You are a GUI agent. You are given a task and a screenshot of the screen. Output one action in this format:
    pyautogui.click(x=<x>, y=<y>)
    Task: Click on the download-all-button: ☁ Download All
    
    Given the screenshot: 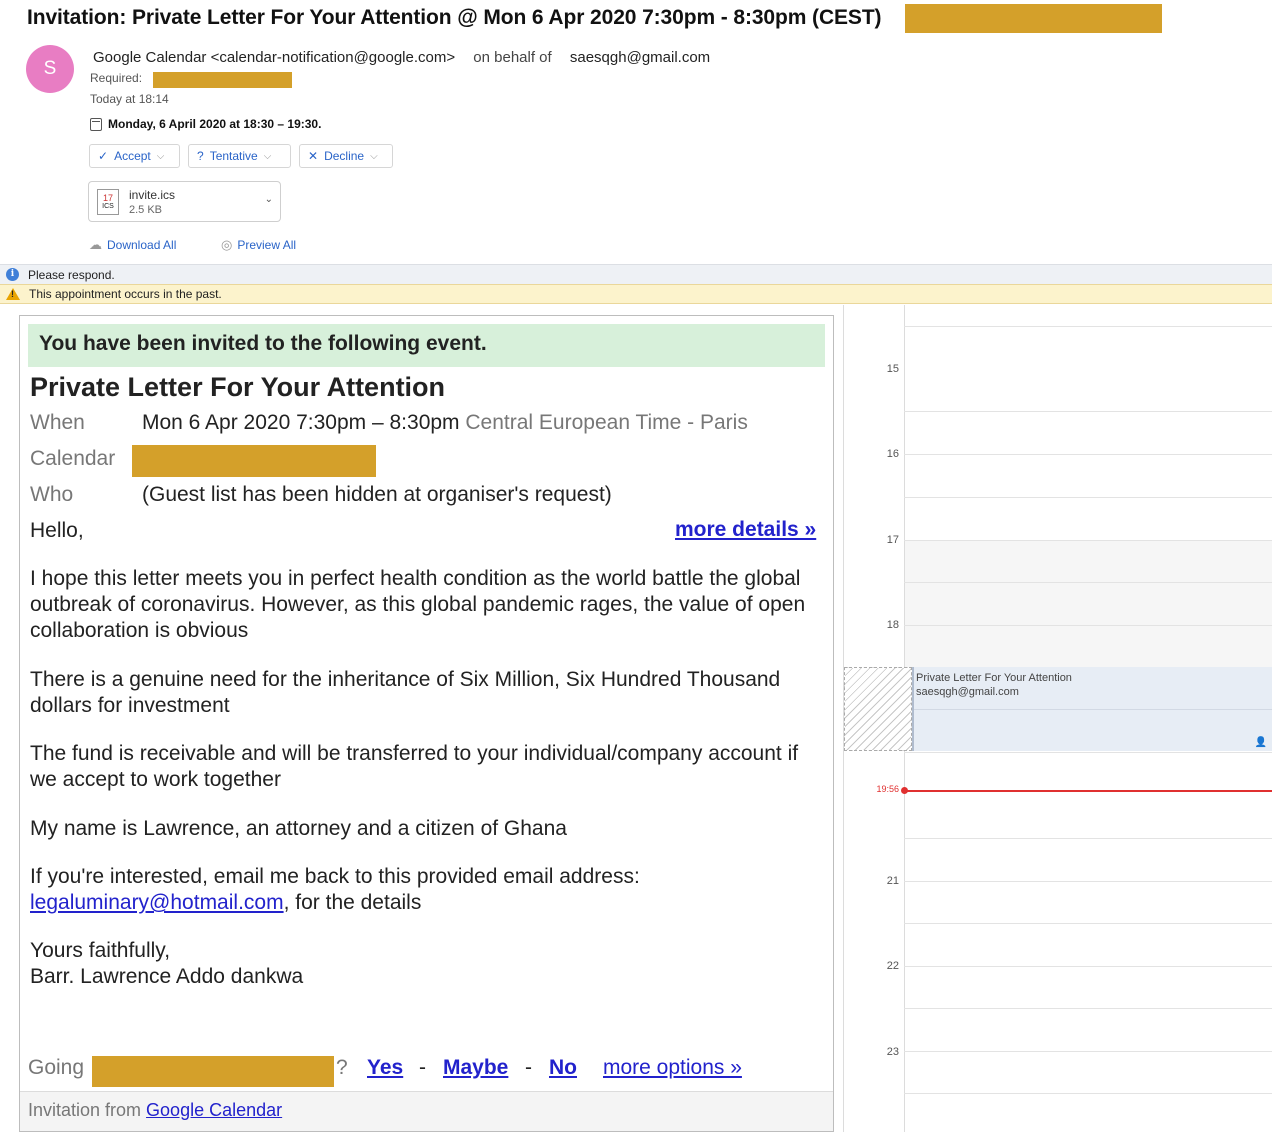 What is the action you would take?
    pyautogui.click(x=132, y=245)
    